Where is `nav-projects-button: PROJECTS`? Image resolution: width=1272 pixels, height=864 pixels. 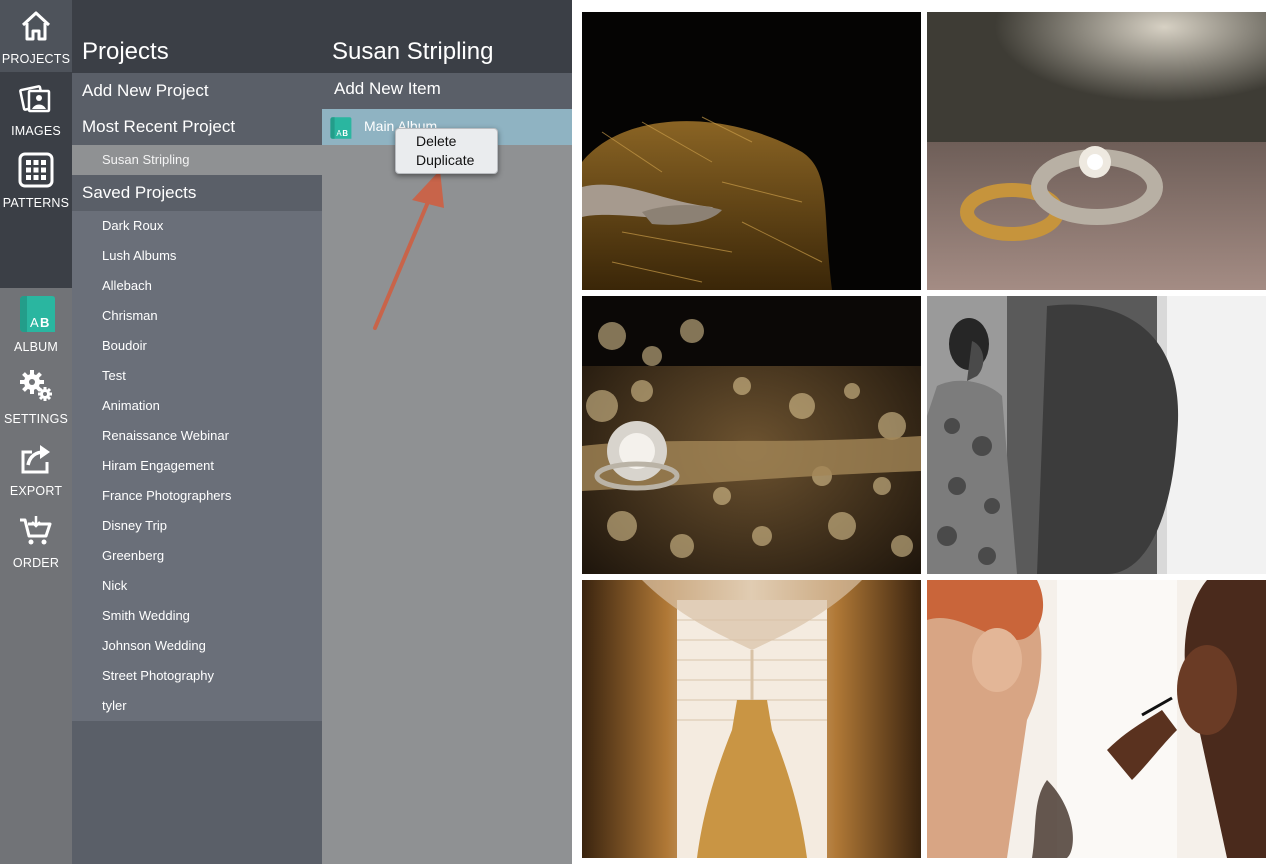
nav-projects-button: PROJECTS is located at coordinates (36, 36).